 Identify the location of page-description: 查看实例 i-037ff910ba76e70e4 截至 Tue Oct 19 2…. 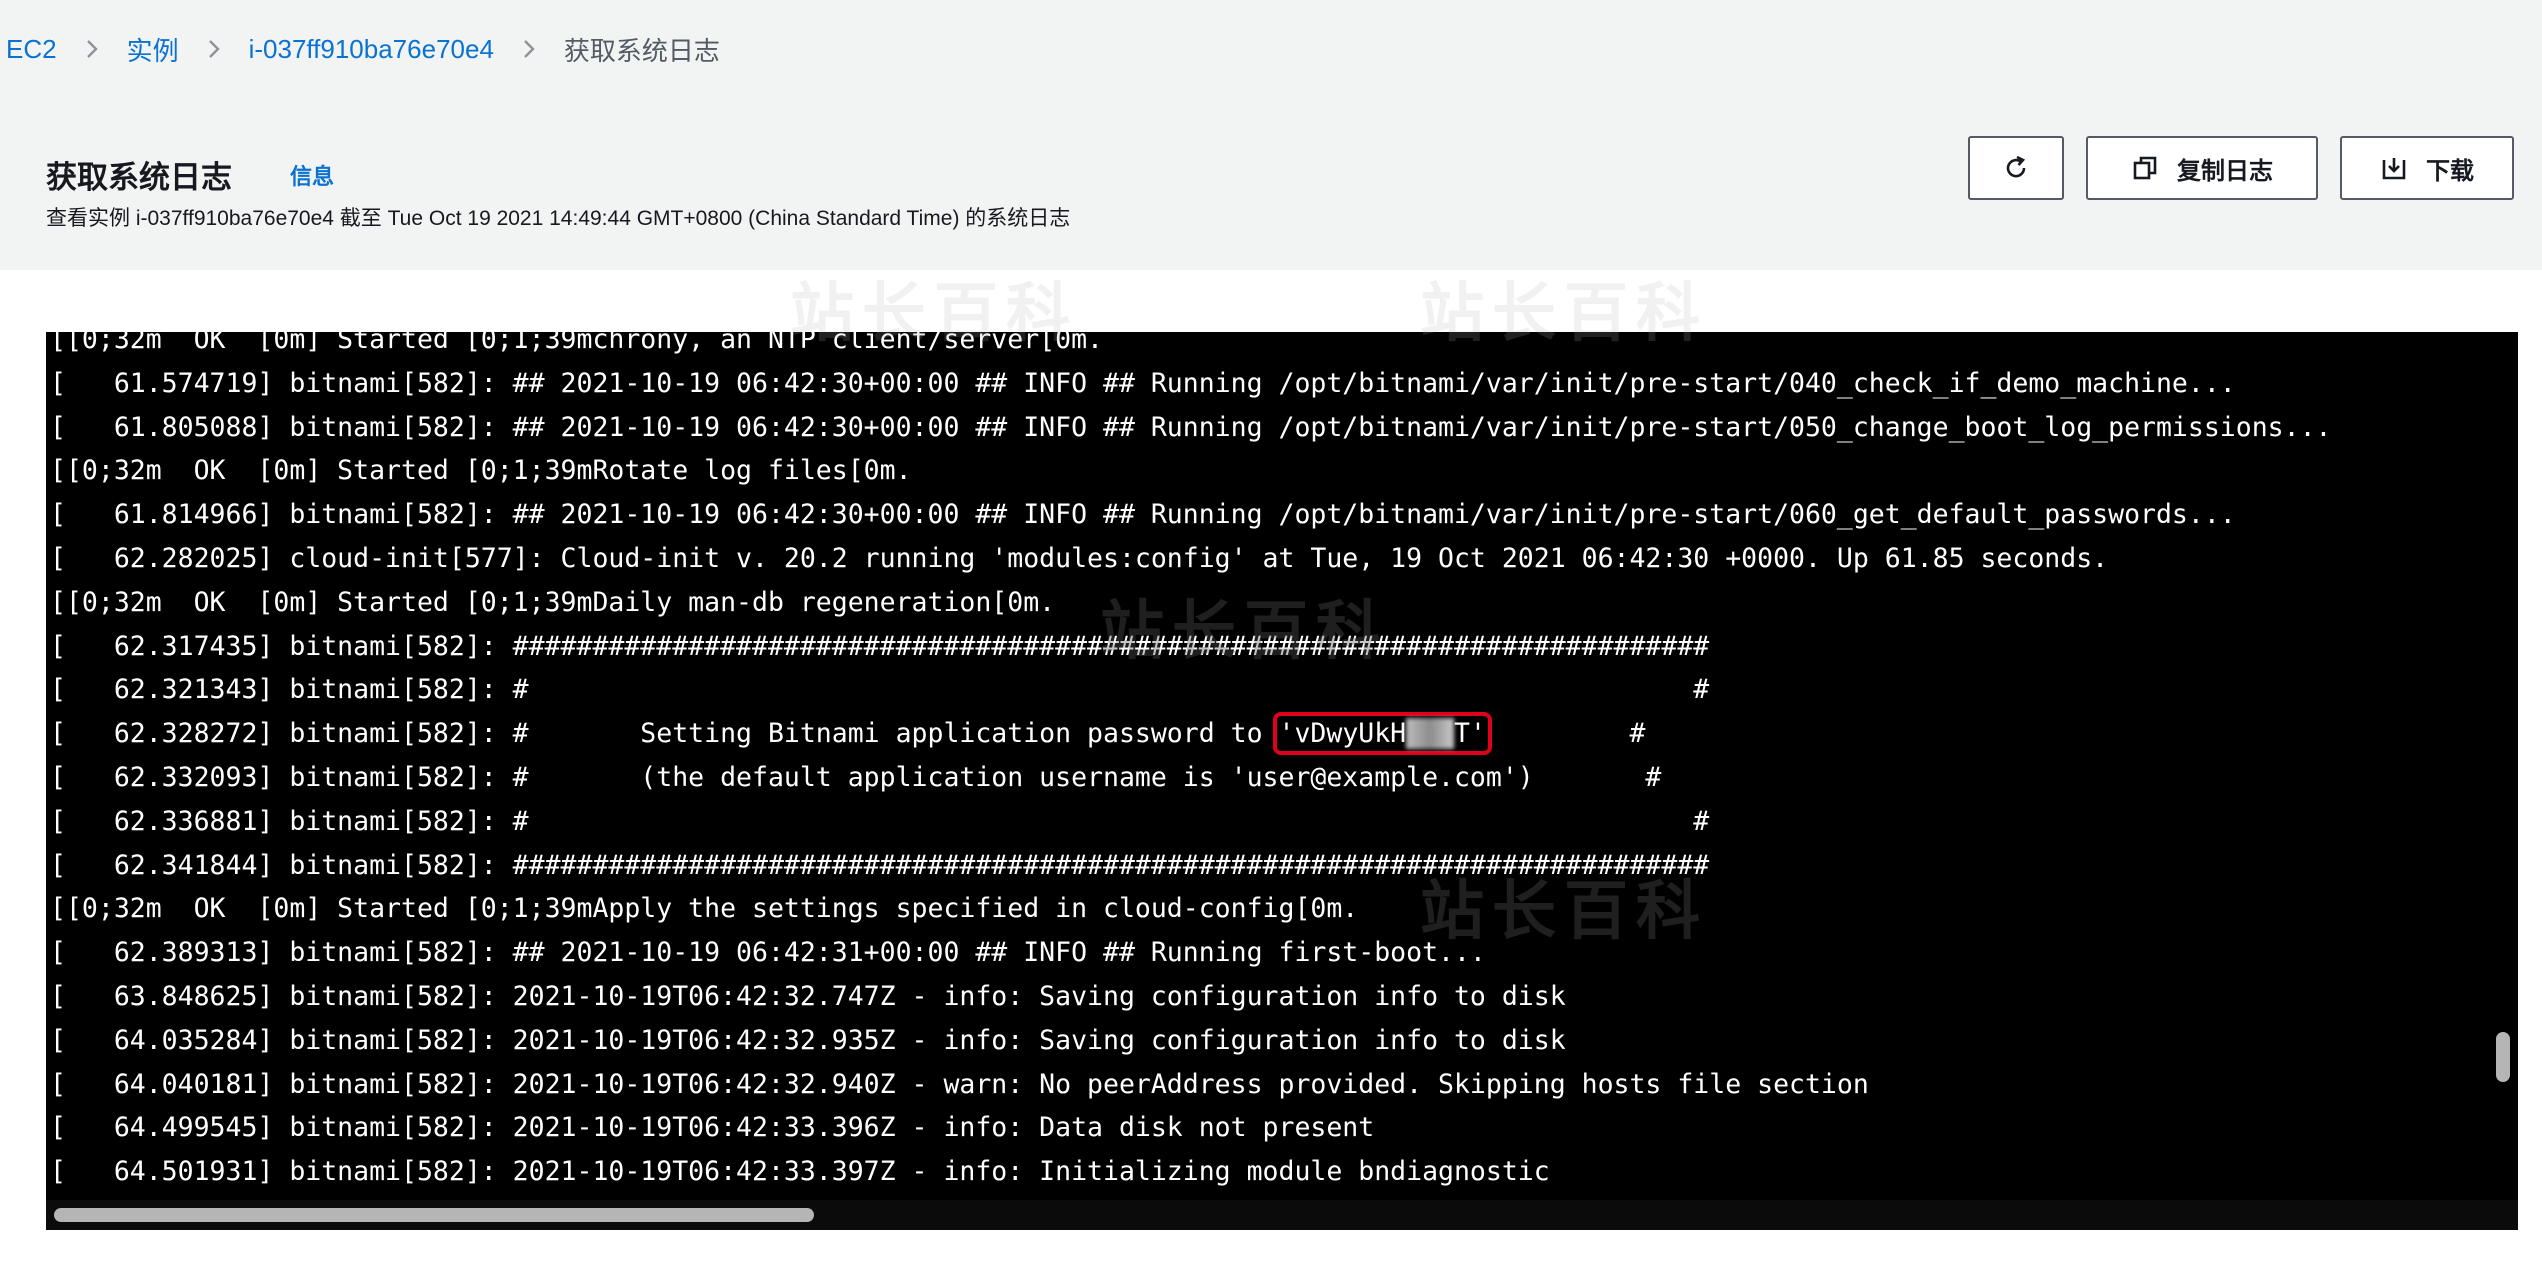
(558, 218).